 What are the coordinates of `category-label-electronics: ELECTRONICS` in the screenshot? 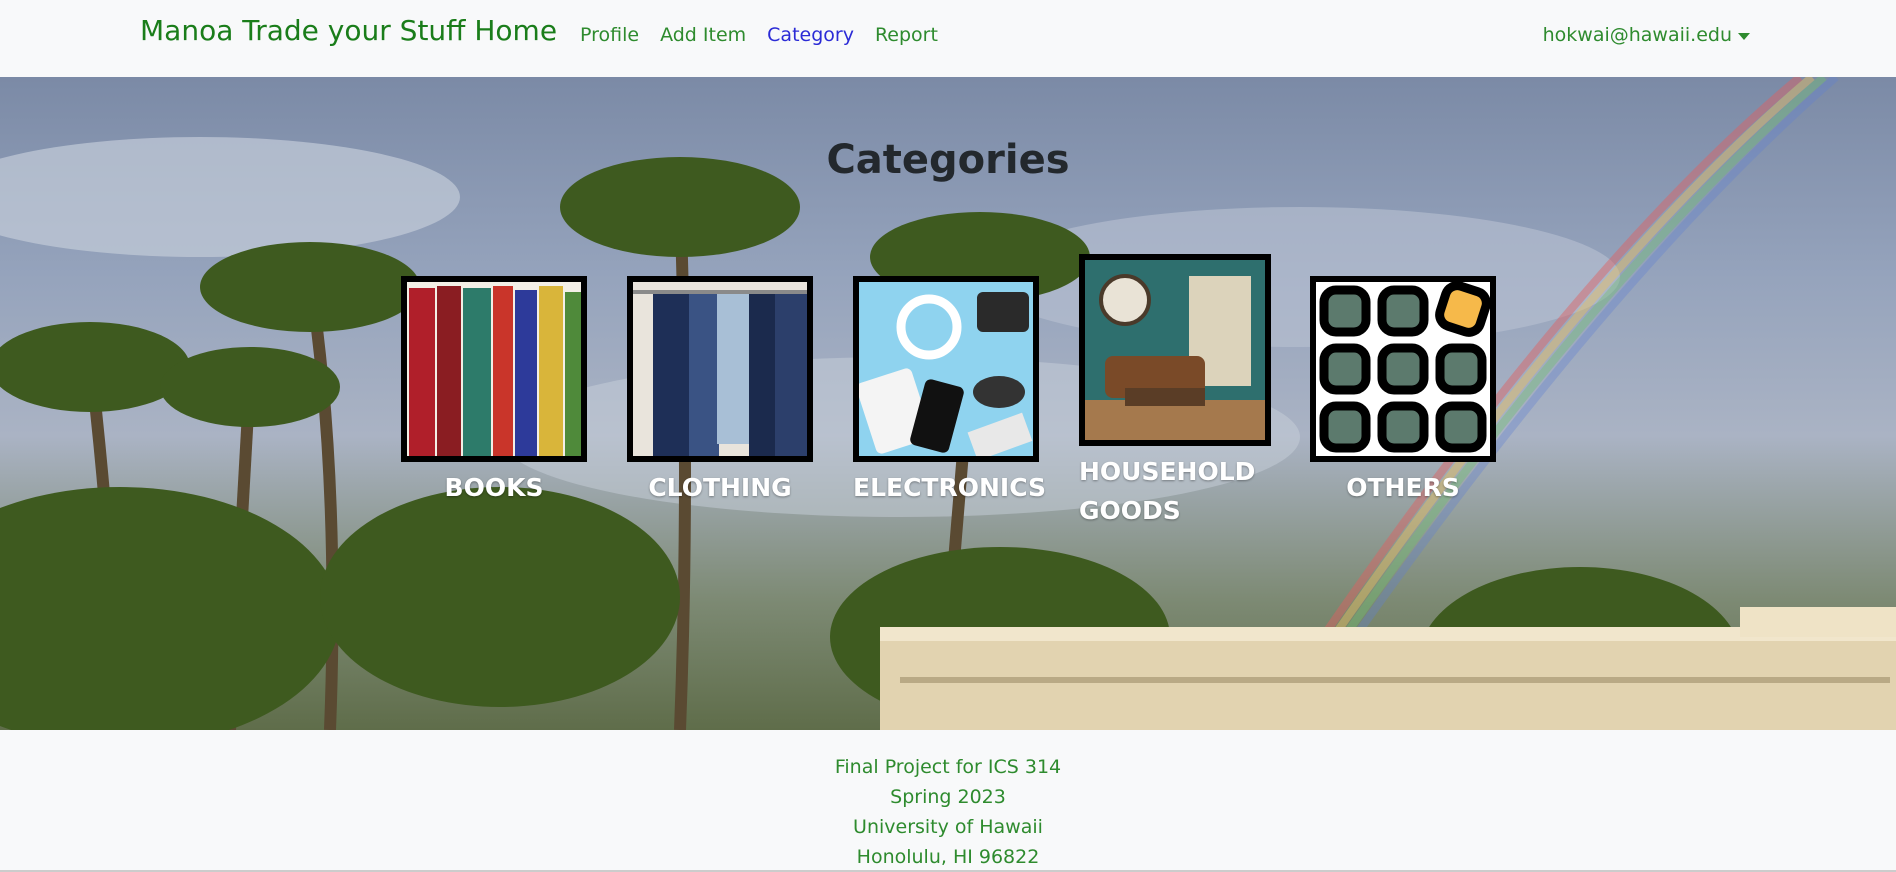 It's located at (950, 487).